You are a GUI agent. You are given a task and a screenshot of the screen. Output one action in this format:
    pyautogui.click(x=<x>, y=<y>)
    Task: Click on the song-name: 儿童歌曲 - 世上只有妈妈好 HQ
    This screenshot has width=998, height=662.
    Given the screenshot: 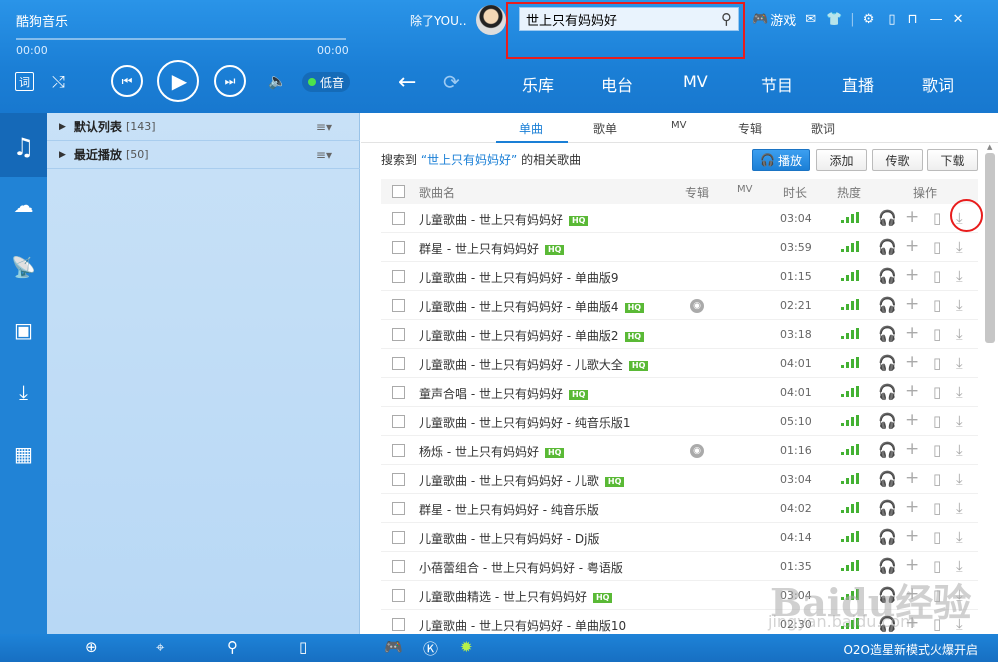 What is the action you would take?
    pyautogui.click(x=504, y=219)
    